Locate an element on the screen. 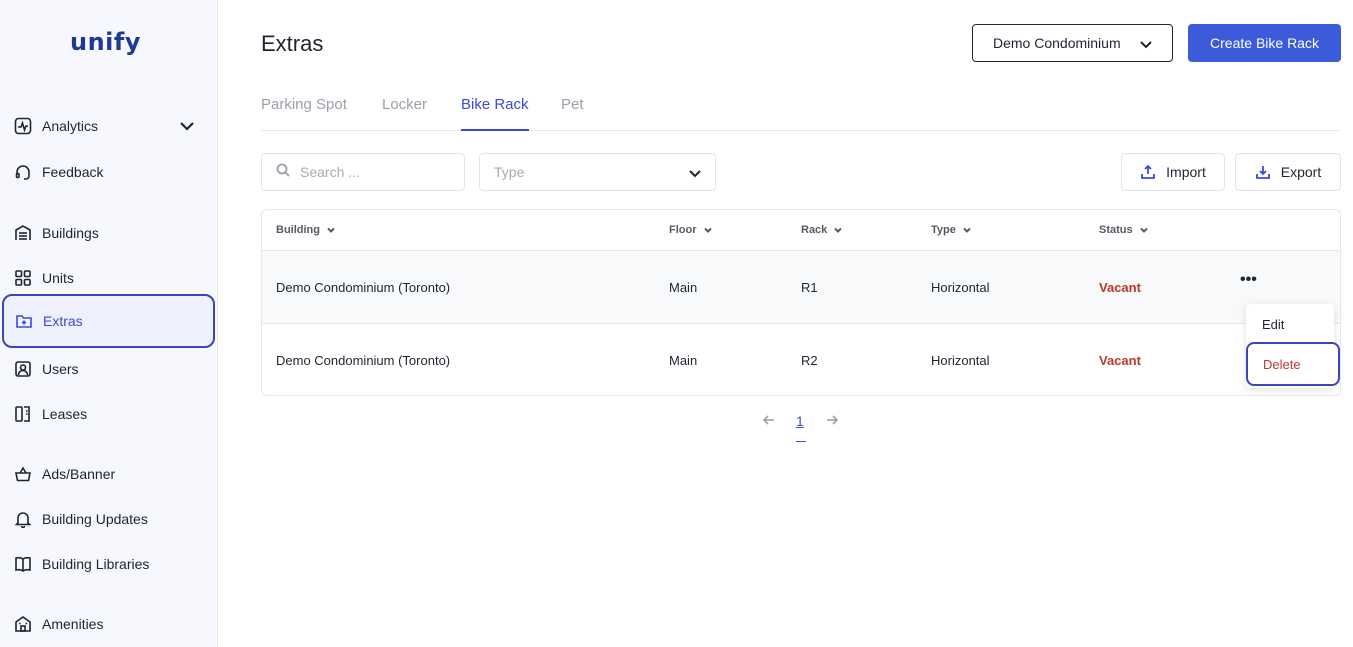 Image resolution: width=1353 pixels, height=647 pixels. next-page-button is located at coordinates (832, 425).